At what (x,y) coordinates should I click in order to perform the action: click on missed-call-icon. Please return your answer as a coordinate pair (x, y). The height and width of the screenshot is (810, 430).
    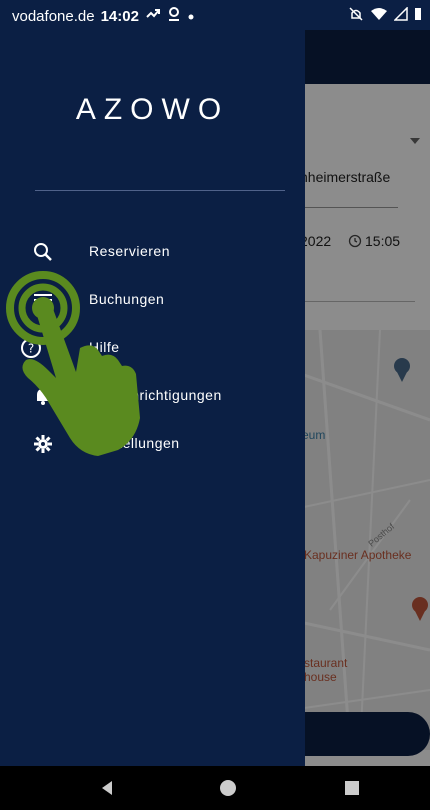
    Looking at the image, I should click on (153, 16).